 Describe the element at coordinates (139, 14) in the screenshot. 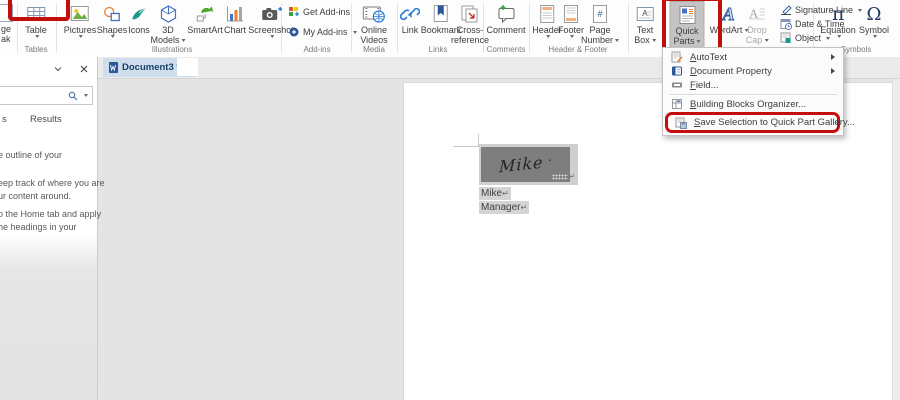

I see `bird-icon` at that location.